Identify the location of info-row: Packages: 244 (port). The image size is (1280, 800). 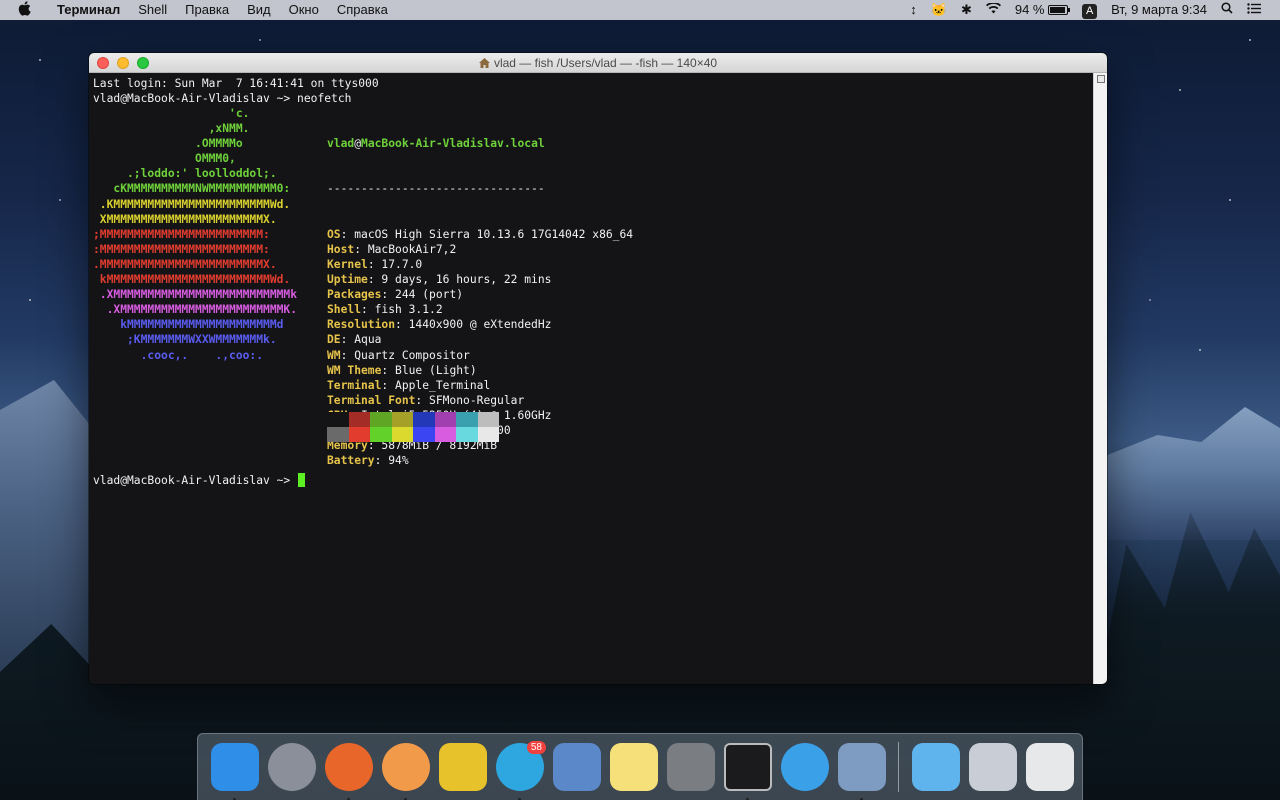
(480, 294).